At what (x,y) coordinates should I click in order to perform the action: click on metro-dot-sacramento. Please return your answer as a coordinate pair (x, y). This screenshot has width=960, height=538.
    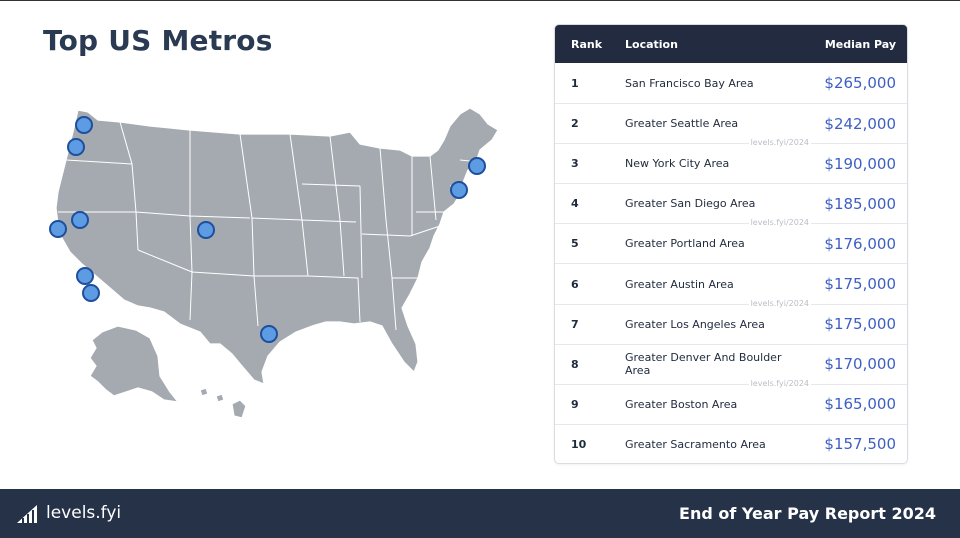
    Looking at the image, I should click on (80, 220).